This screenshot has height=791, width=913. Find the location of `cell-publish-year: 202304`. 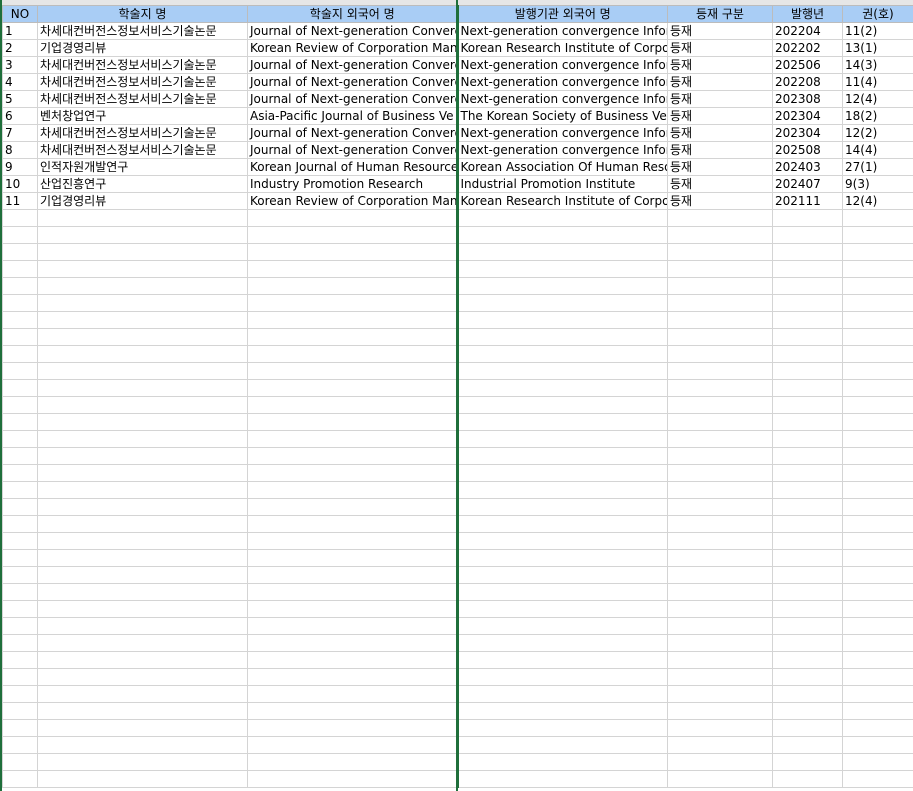

cell-publish-year: 202304 is located at coordinates (807, 133).